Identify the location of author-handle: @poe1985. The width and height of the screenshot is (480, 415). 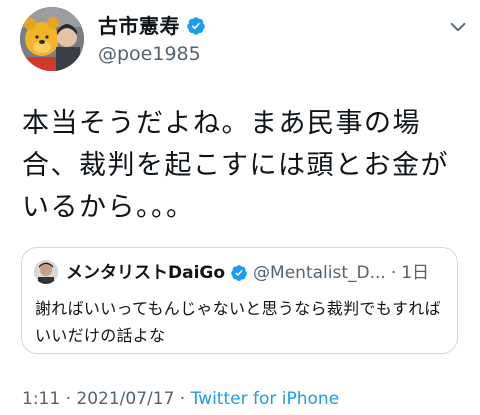
(149, 54).